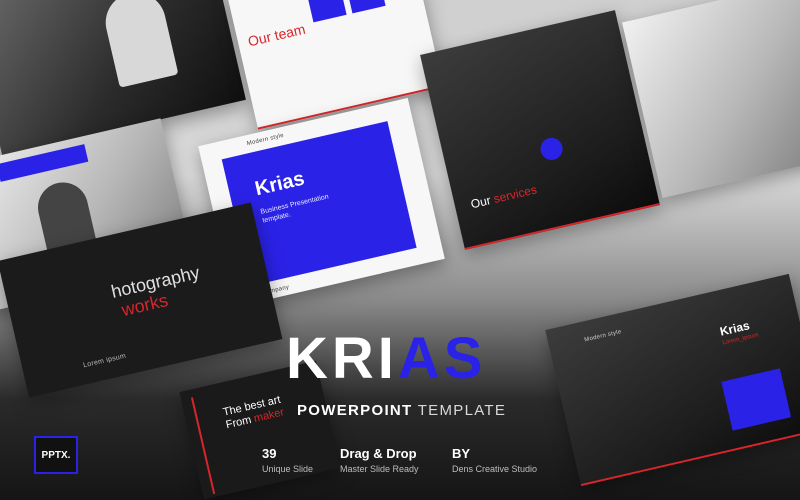 Image resolution: width=800 pixels, height=500 pixels. Describe the element at coordinates (287, 460) in the screenshot. I see `stat-slides: 39 Unique Slide` at that location.